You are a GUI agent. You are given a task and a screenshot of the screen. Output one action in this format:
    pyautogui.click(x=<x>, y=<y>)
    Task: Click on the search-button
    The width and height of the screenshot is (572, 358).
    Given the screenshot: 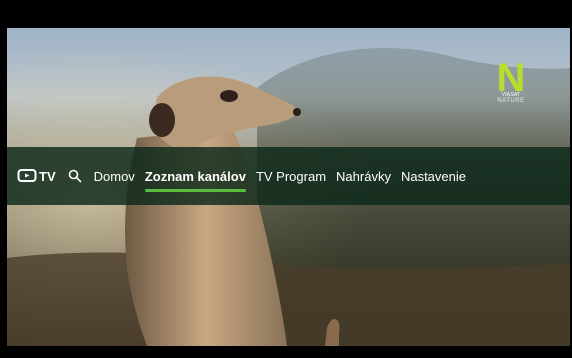 What is the action you would take?
    pyautogui.click(x=75, y=176)
    